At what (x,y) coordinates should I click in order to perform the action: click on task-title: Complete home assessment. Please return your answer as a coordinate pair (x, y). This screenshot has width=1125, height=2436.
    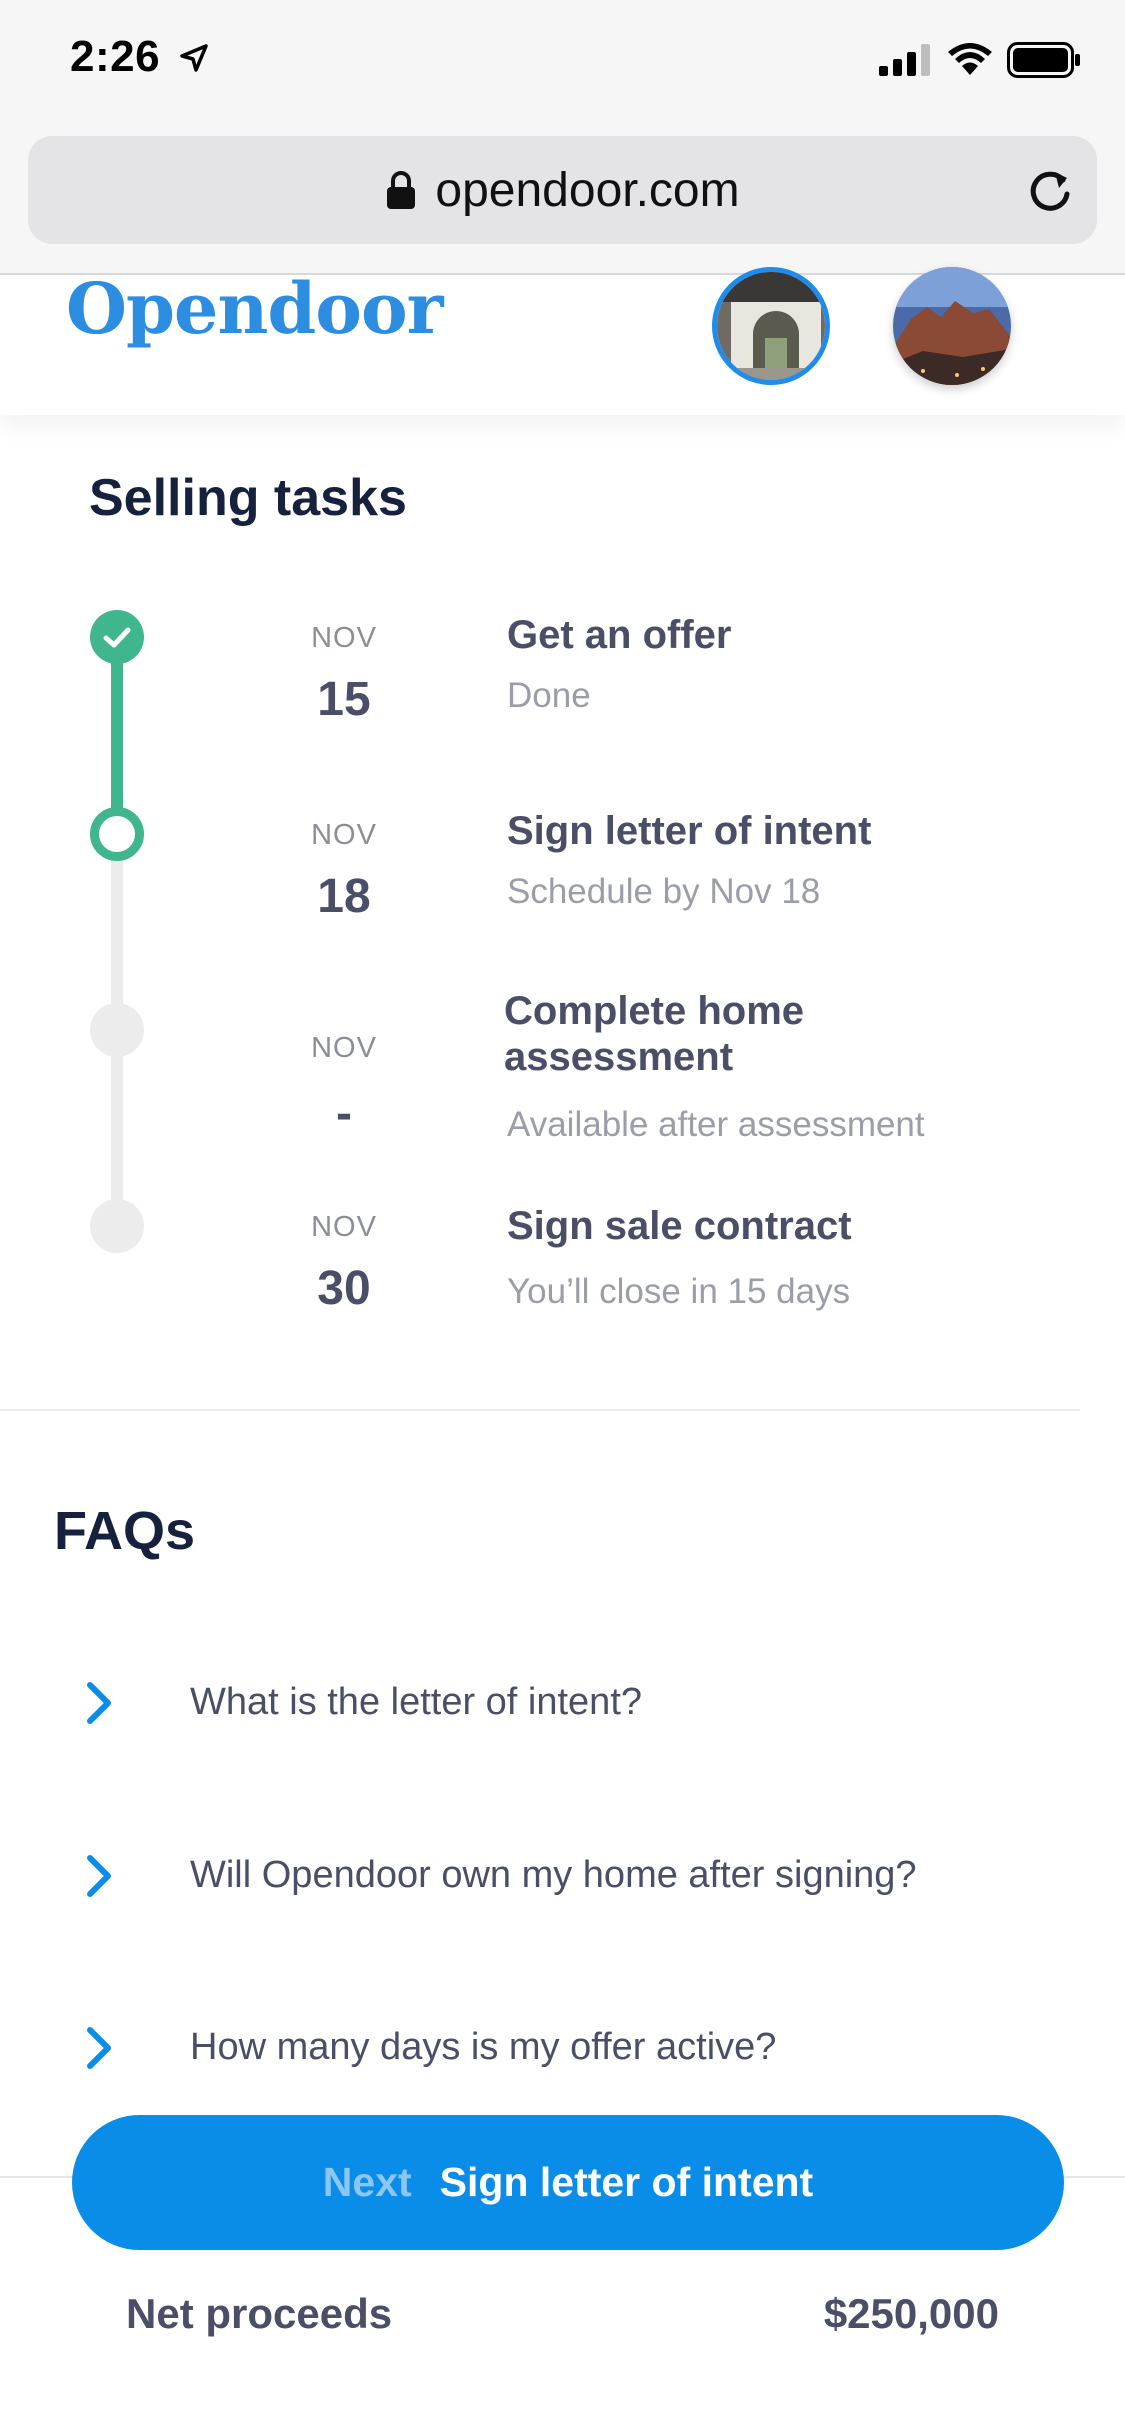
    Looking at the image, I should click on (734, 1034).